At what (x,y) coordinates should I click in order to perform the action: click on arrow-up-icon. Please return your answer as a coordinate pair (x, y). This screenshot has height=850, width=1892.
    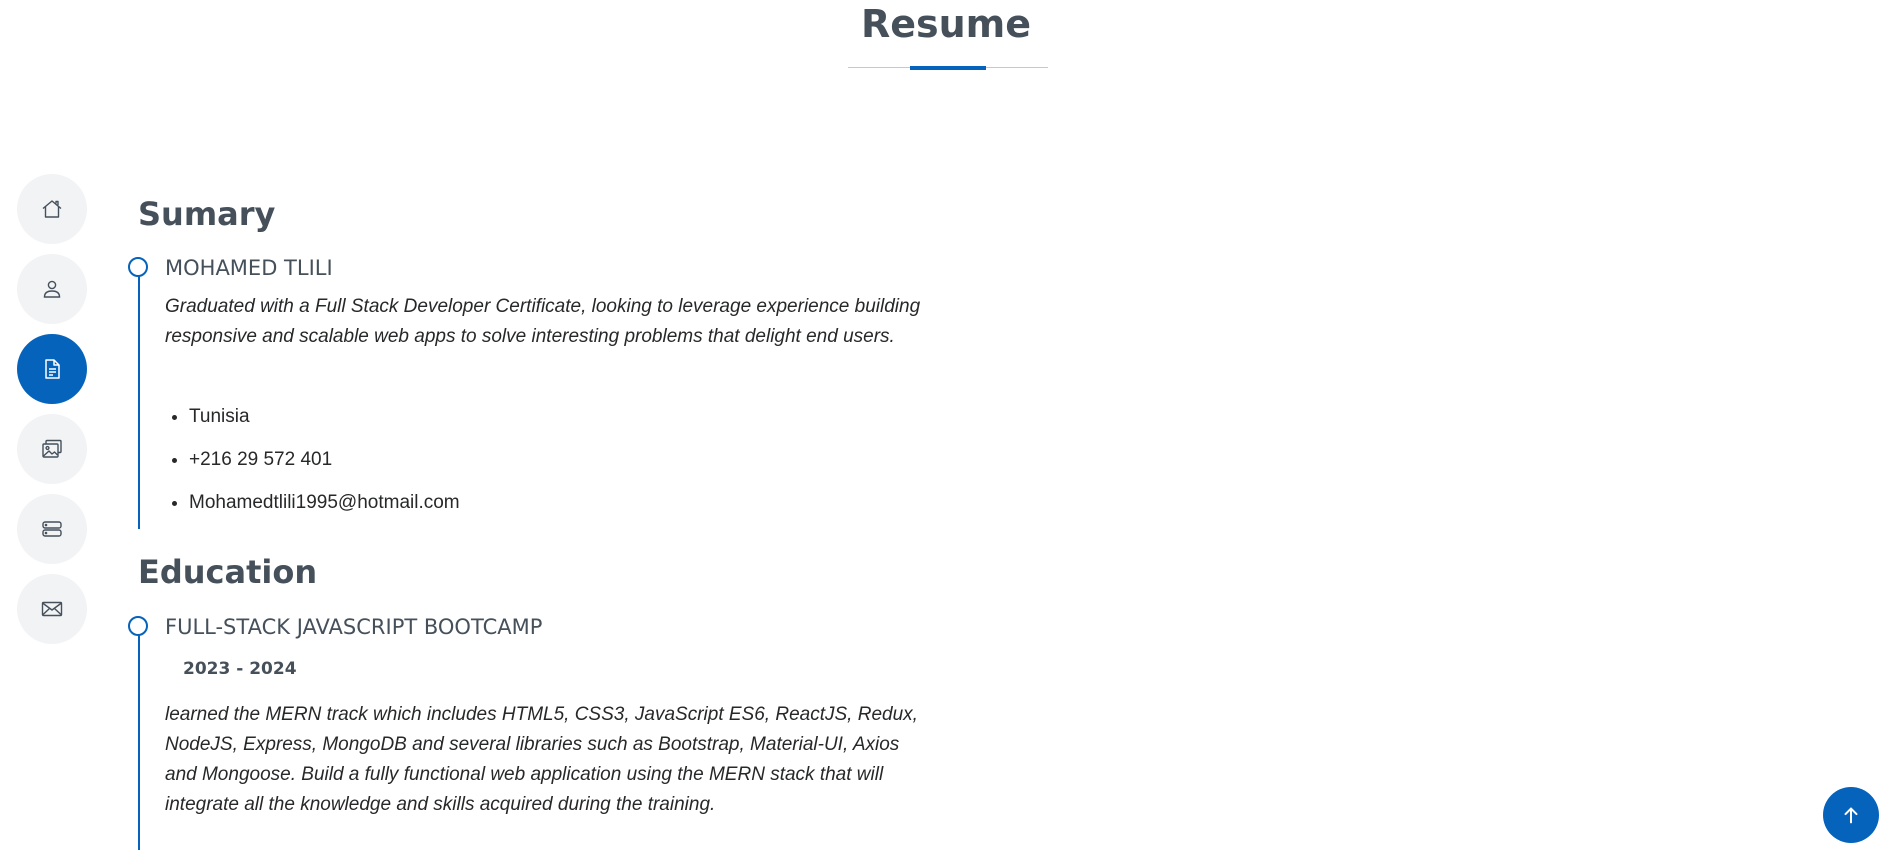
    Looking at the image, I should click on (1851, 815).